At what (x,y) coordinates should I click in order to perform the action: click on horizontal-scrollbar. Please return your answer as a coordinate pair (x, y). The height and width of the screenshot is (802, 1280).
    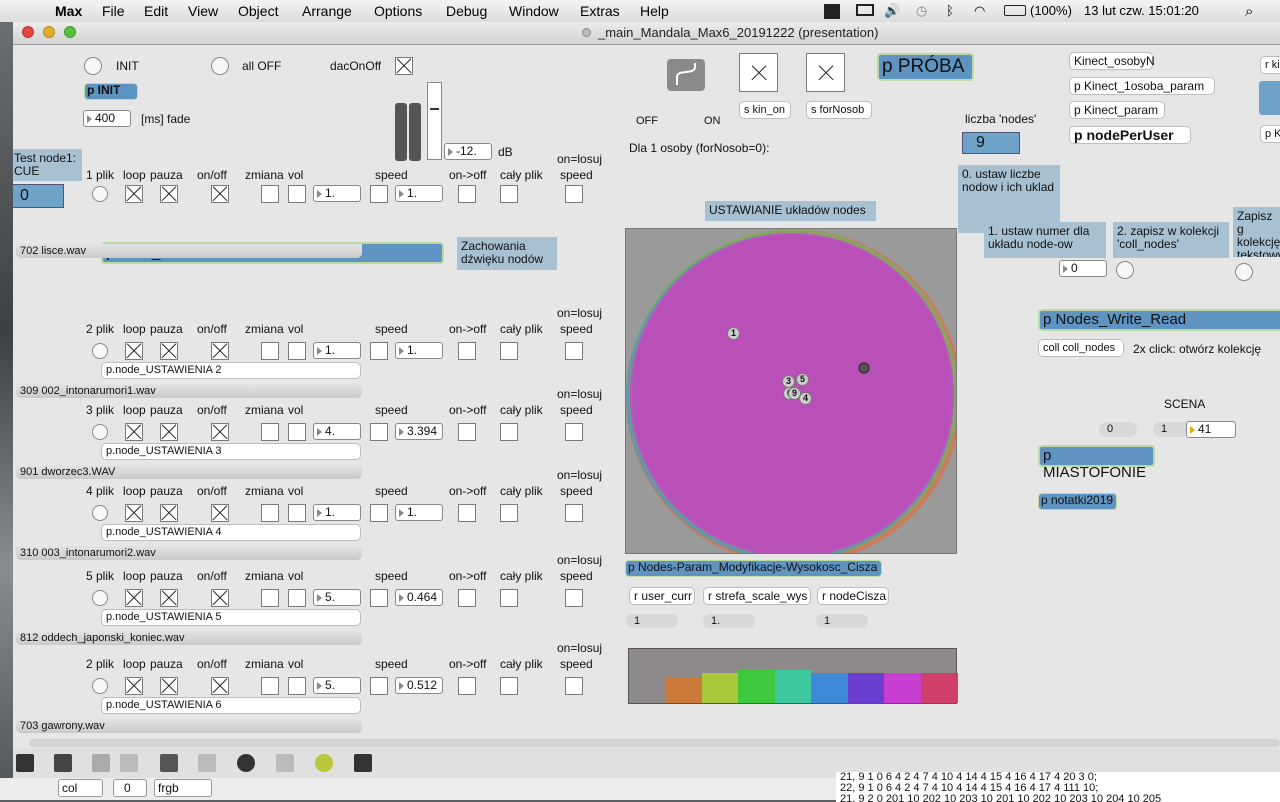
    Looking at the image, I should click on (654, 743).